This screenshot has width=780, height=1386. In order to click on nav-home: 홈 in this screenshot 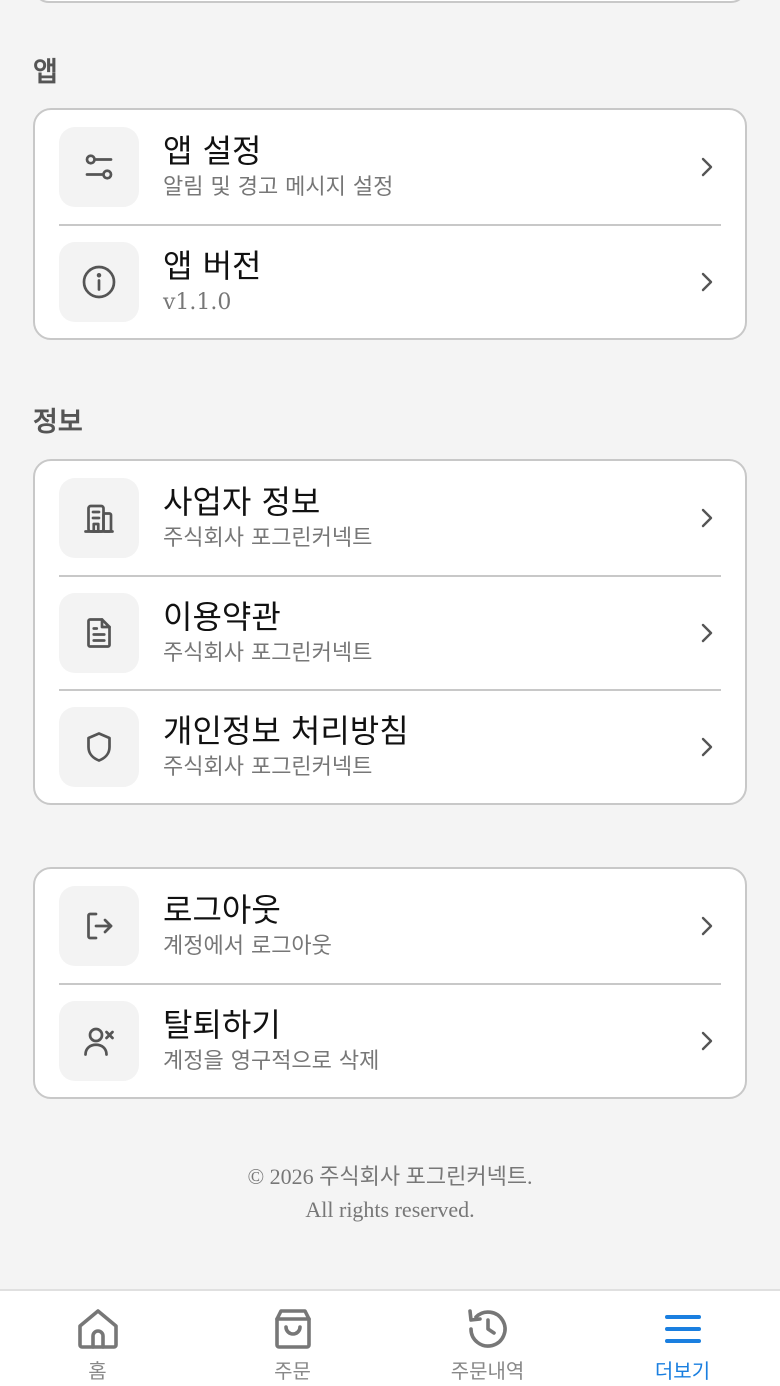, I will do `click(97, 1338)`.